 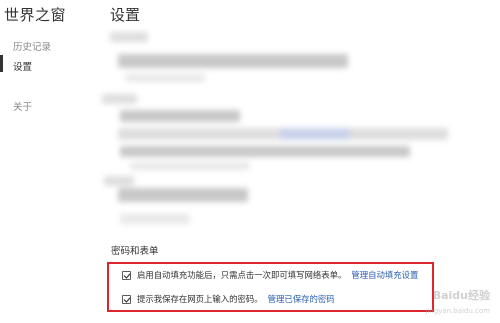 What do you see at coordinates (457, 311) in the screenshot?
I see `watermark-url: jingyan.baidu.com` at bounding box center [457, 311].